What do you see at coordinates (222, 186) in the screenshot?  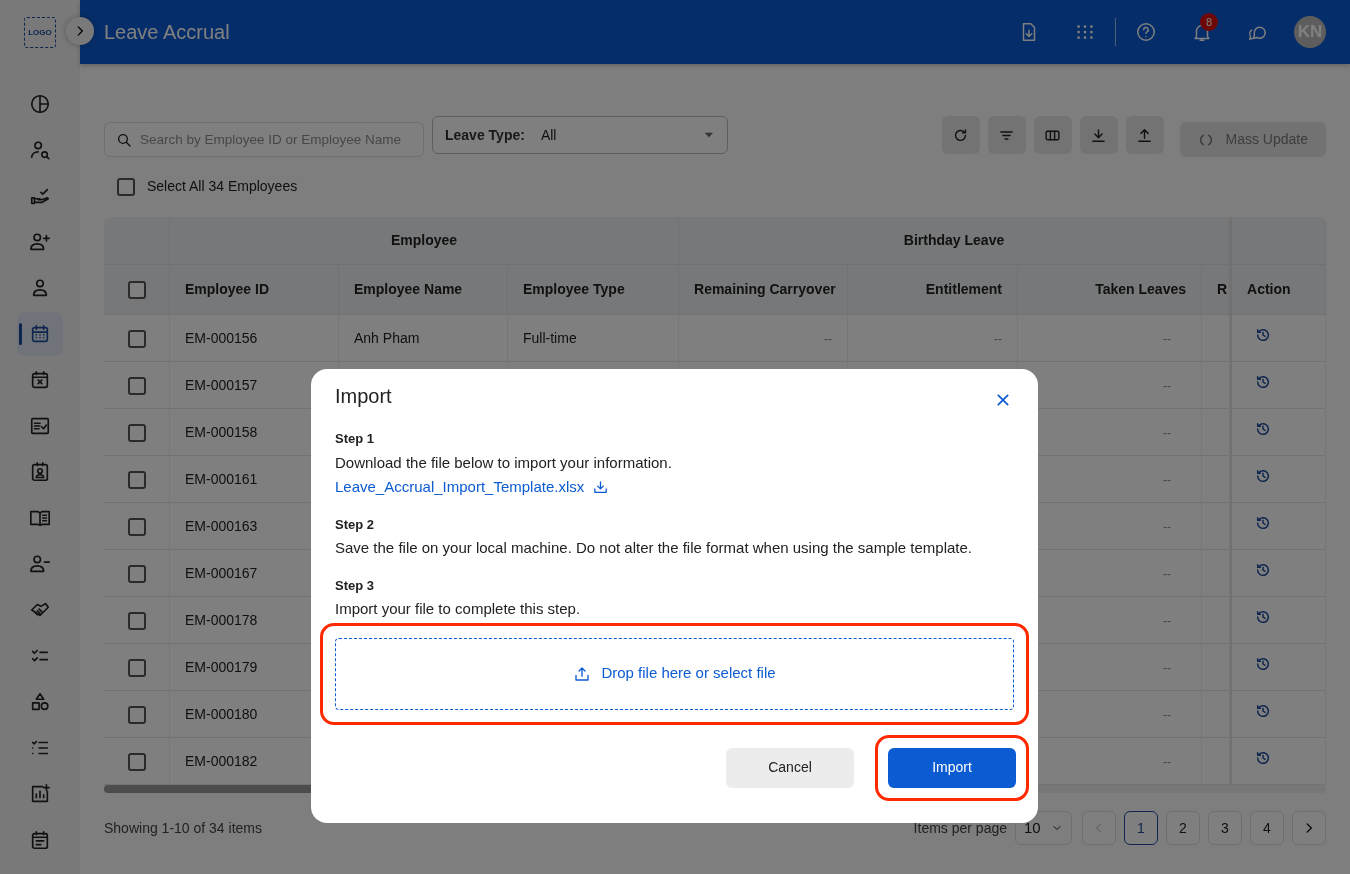 I see `select-all-label: Select All 34 Employees` at bounding box center [222, 186].